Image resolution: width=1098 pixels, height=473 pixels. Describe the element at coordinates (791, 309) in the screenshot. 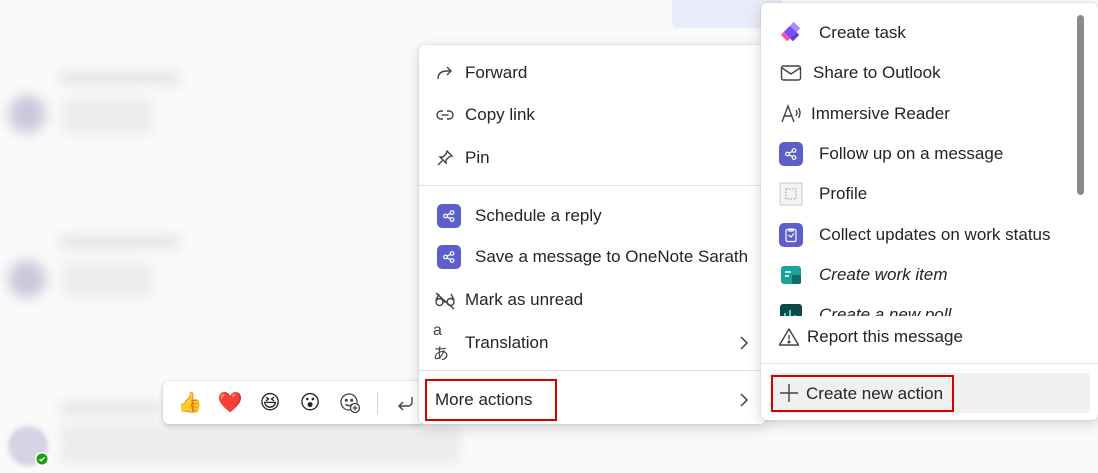

I see `poll-app-icon` at that location.